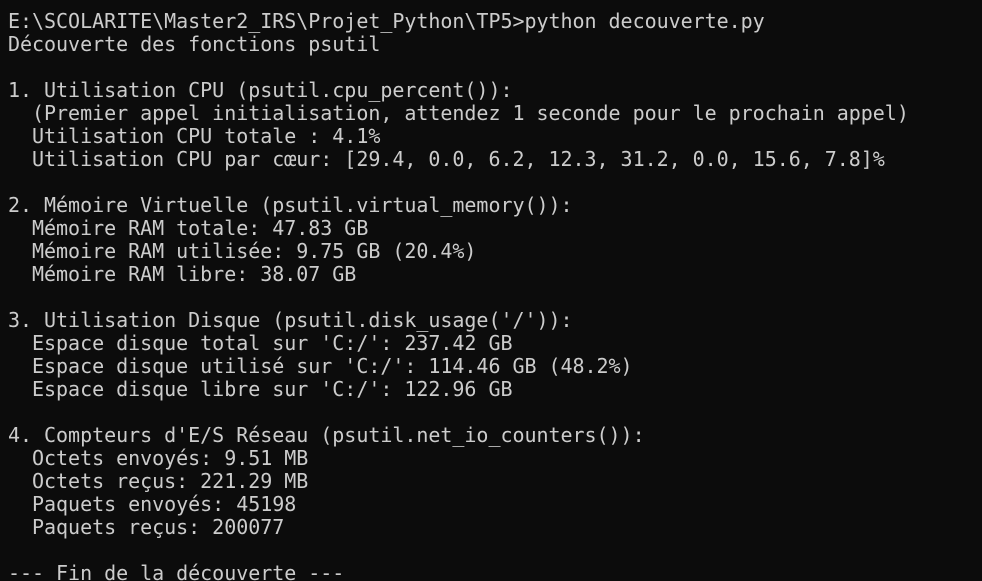  Describe the element at coordinates (146, 527) in the screenshot. I see `packets-received: Paquets reçus: 200077` at that location.